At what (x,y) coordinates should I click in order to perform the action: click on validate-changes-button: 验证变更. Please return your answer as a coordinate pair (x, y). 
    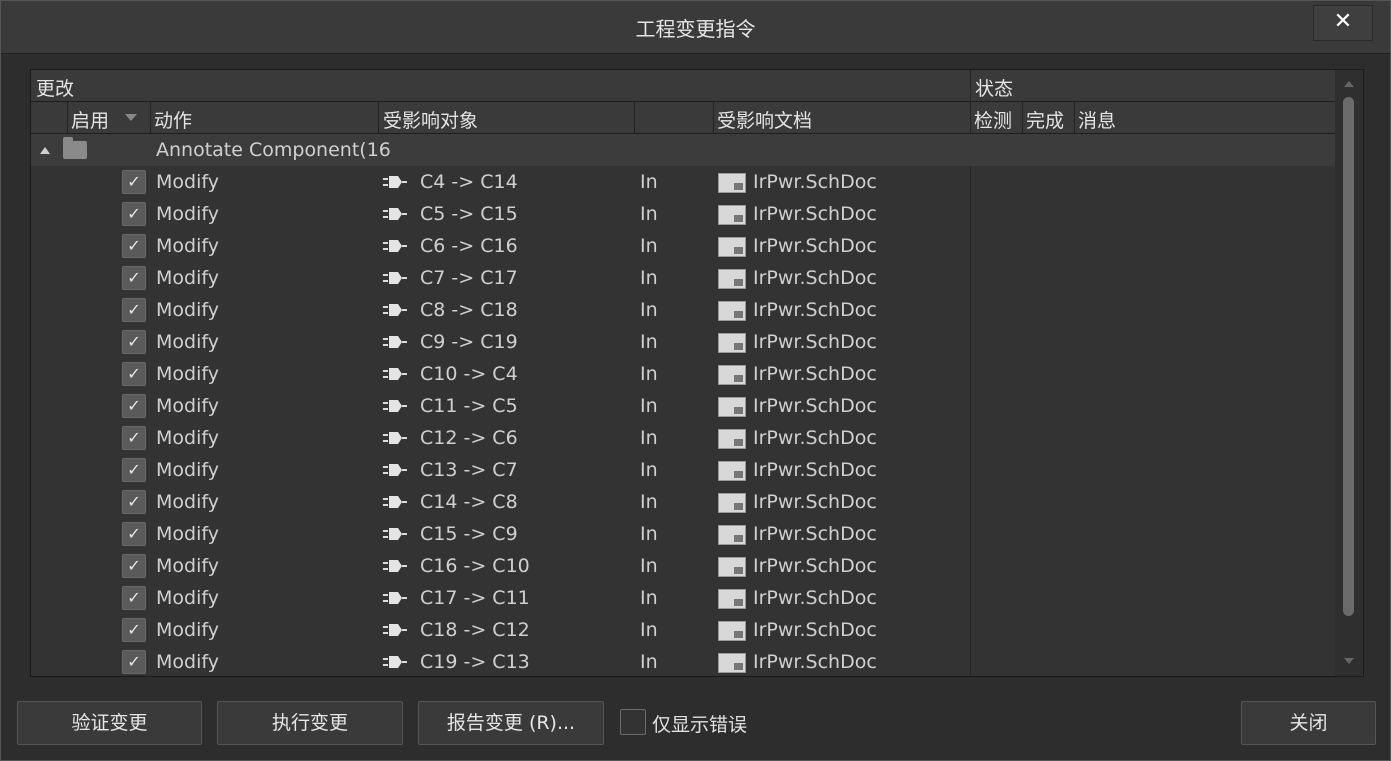
    Looking at the image, I should click on (109, 723).